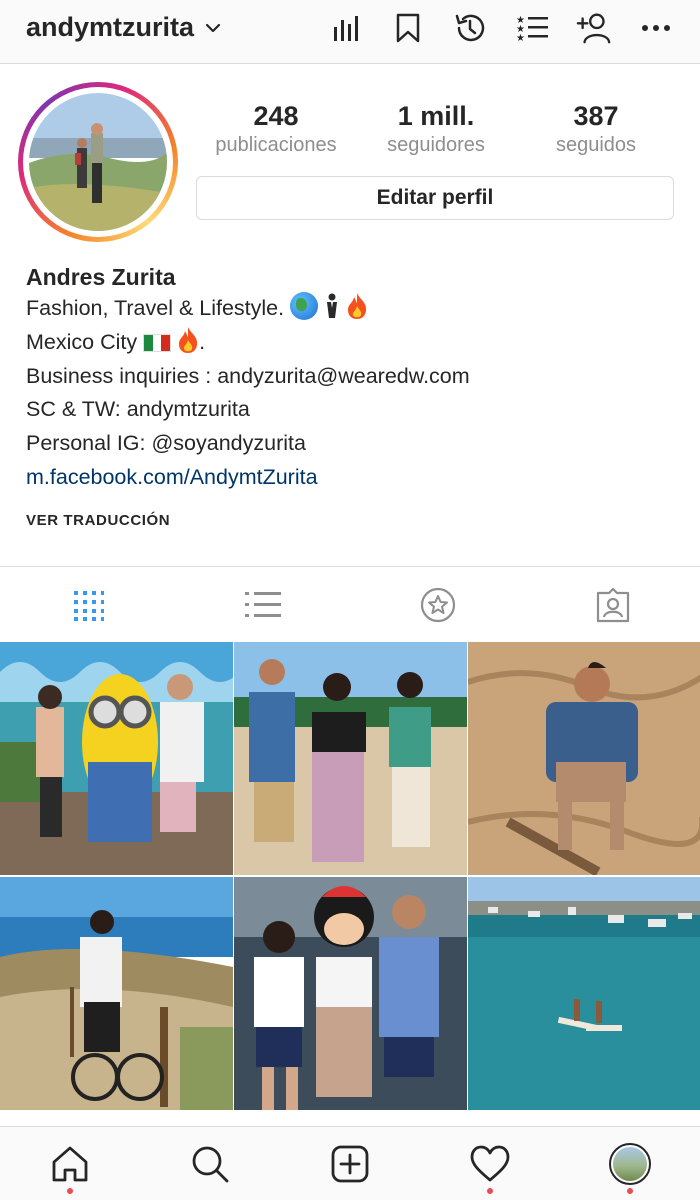 This screenshot has width=700, height=1200. I want to click on home-icon, so click(70, 1163).